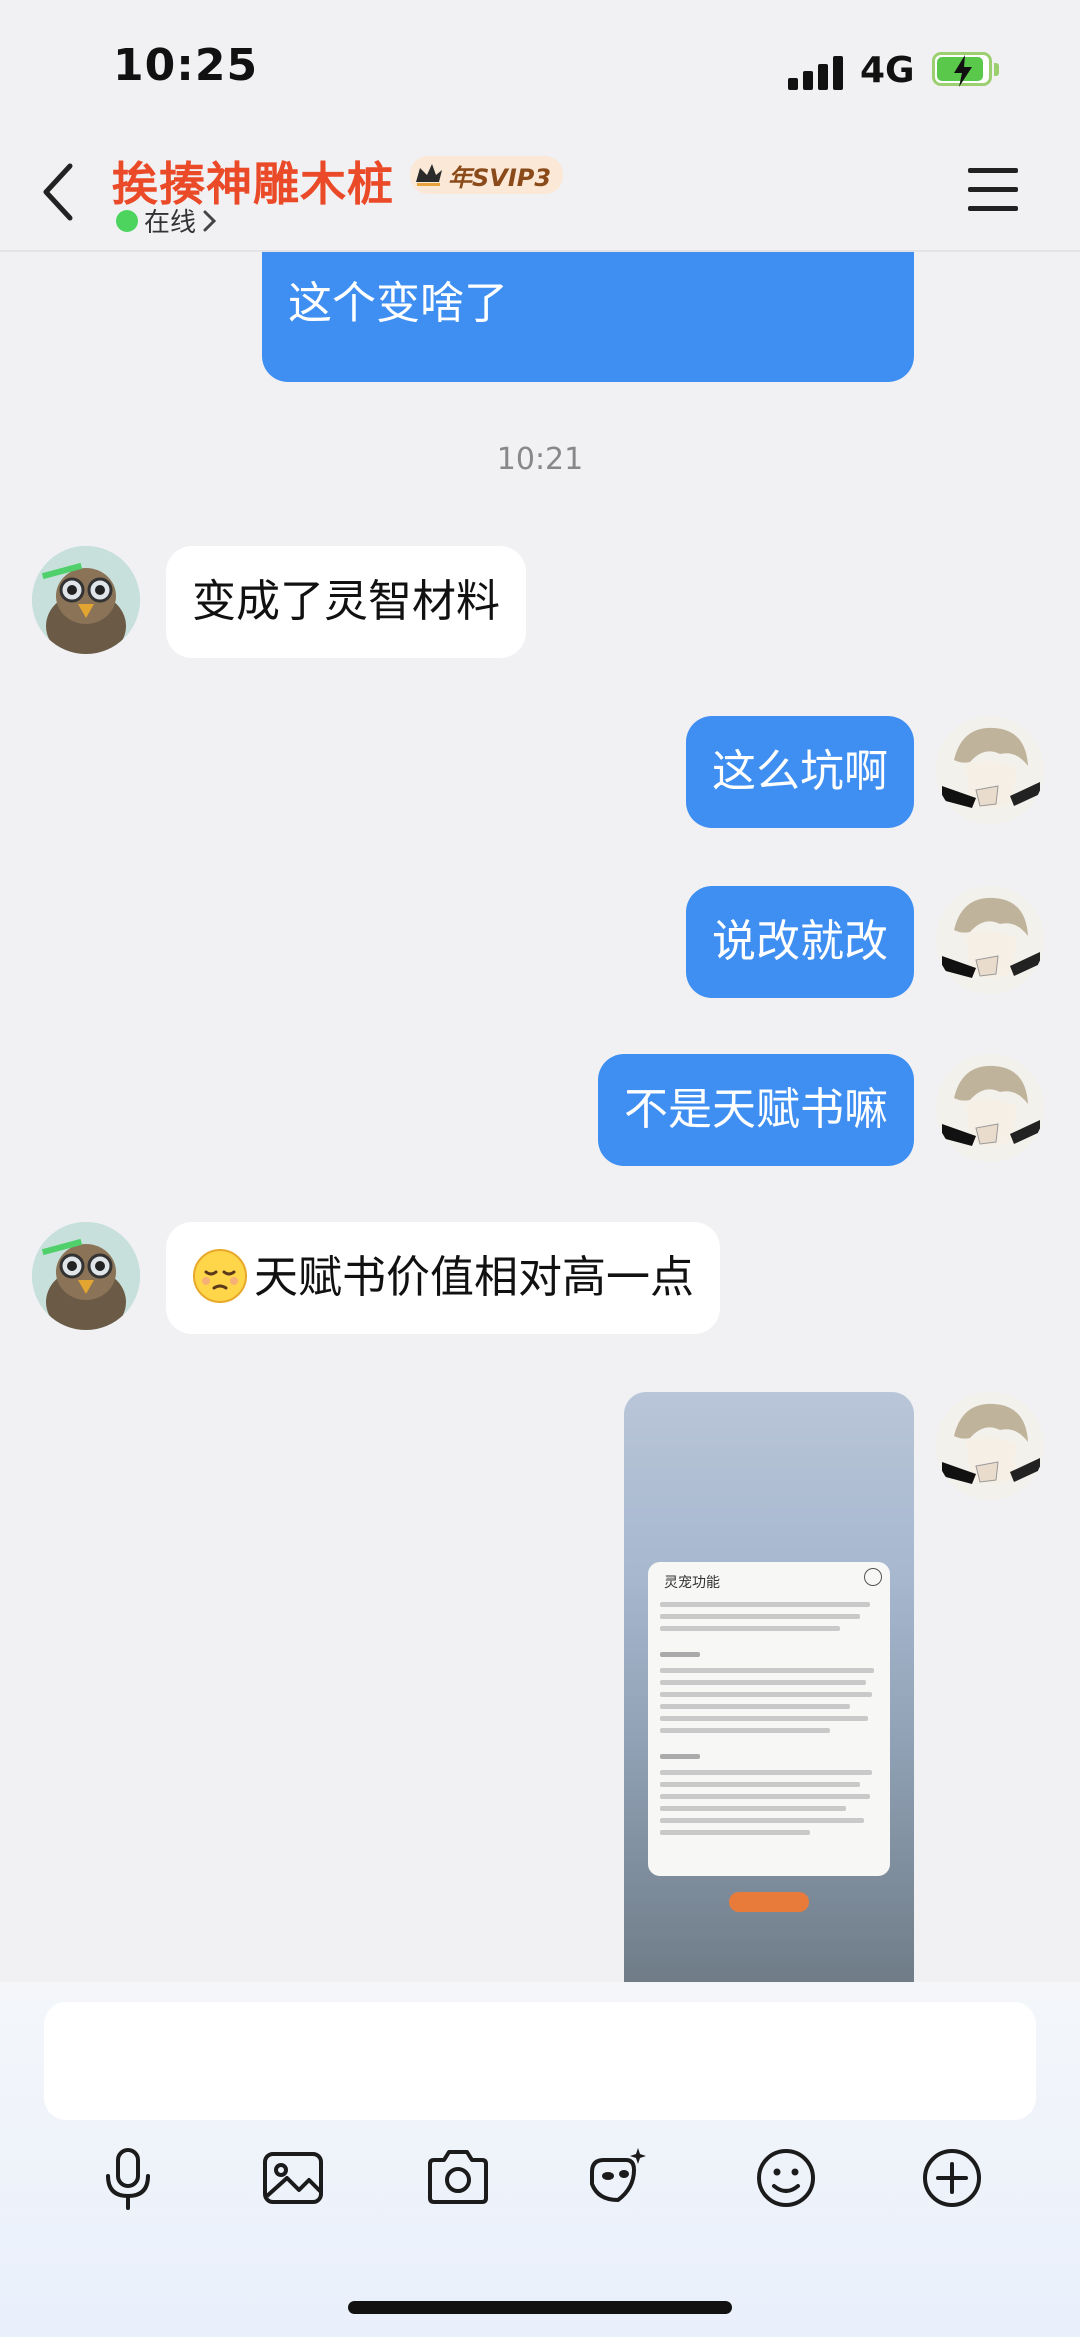 The height and width of the screenshot is (2337, 1080). I want to click on pensive-face-icon, so click(220, 1276).